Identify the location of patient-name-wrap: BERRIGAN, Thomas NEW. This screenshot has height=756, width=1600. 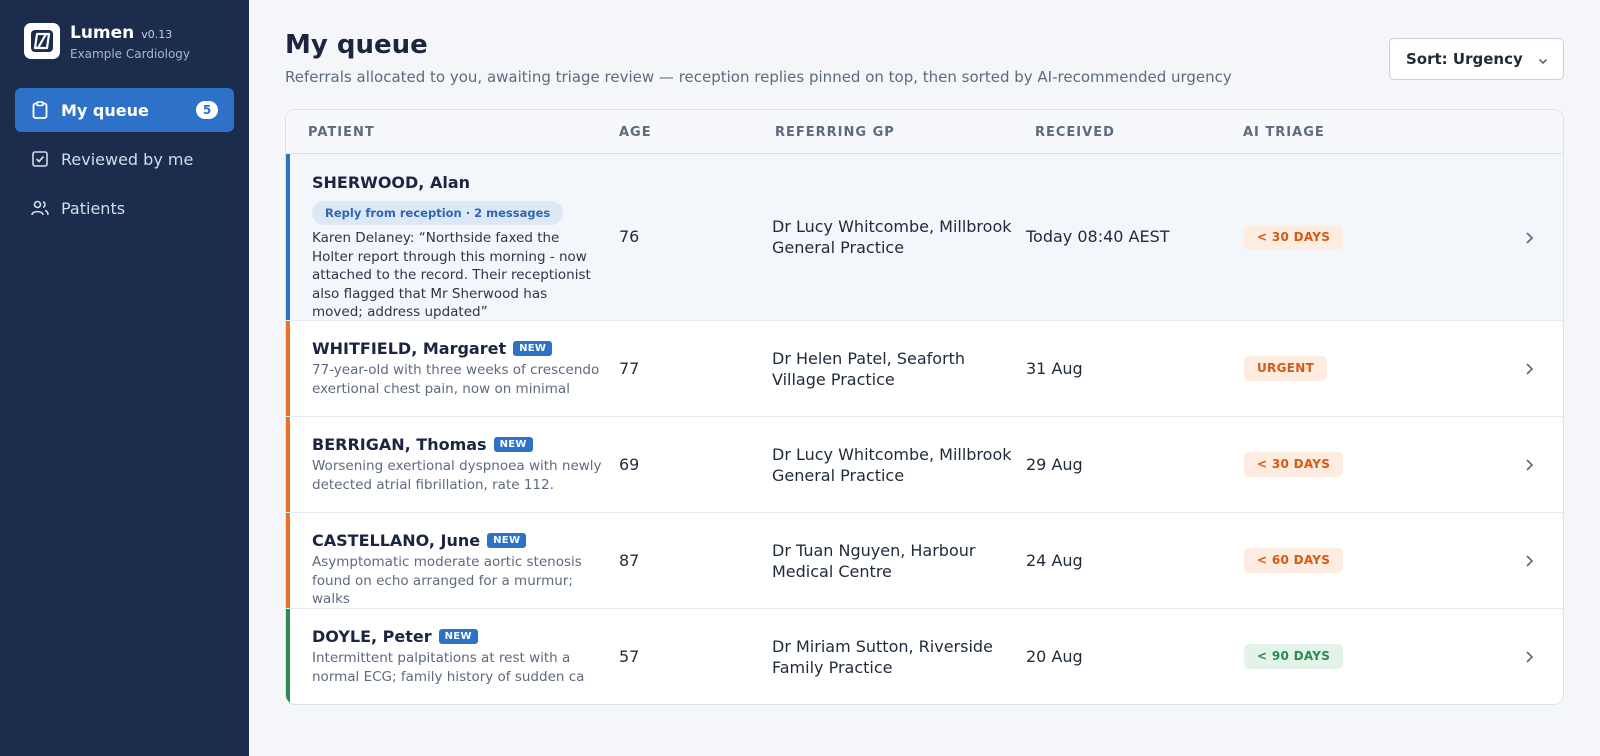
(422, 444).